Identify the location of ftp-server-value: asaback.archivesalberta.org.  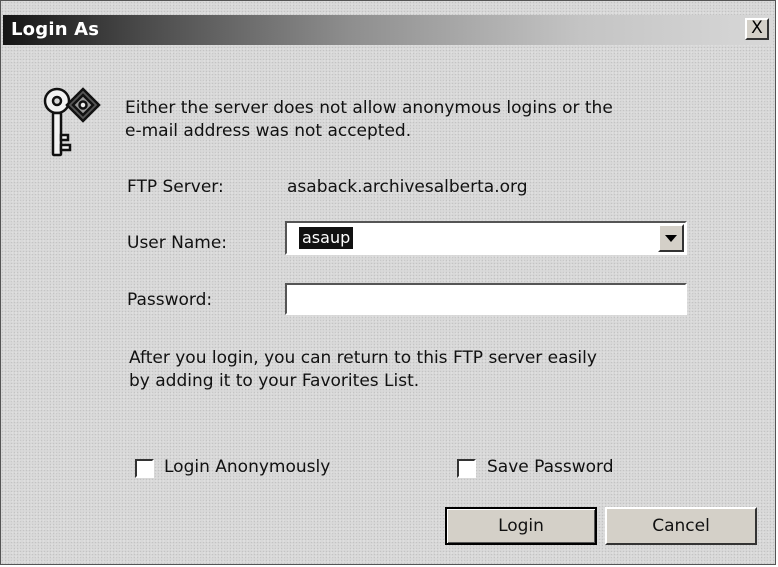
(407, 187).